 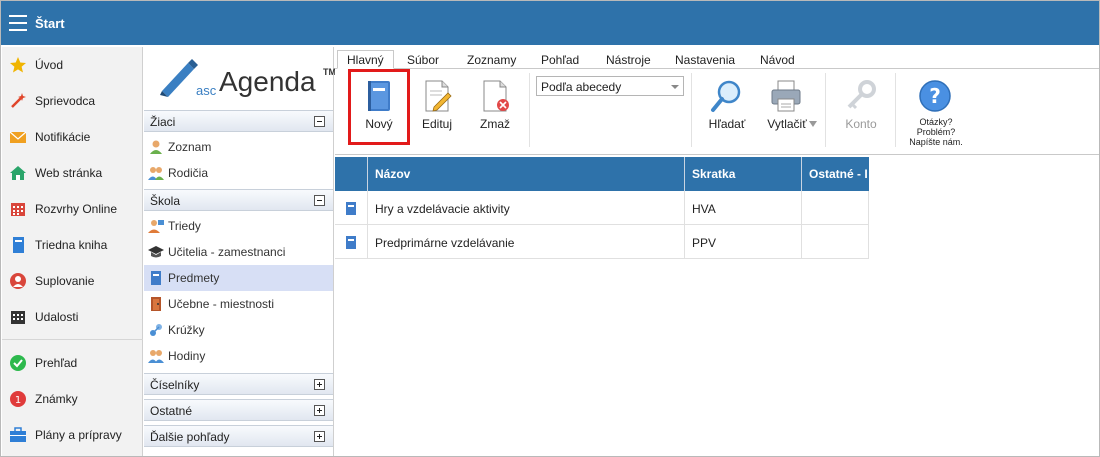 I want to click on sort-select: Podľa abecedy, so click(x=610, y=86).